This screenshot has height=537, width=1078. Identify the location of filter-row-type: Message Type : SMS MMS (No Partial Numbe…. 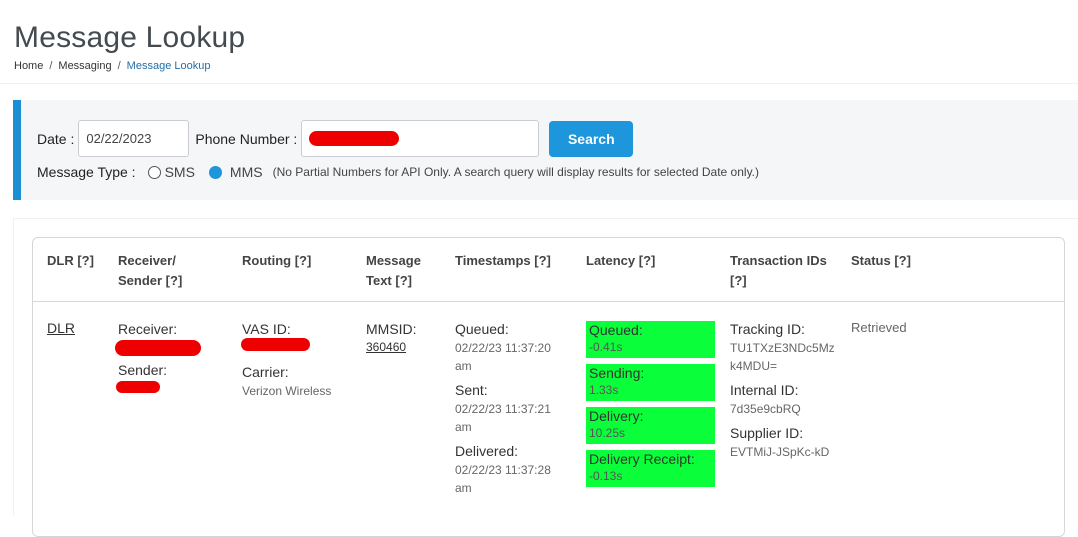
(398, 172).